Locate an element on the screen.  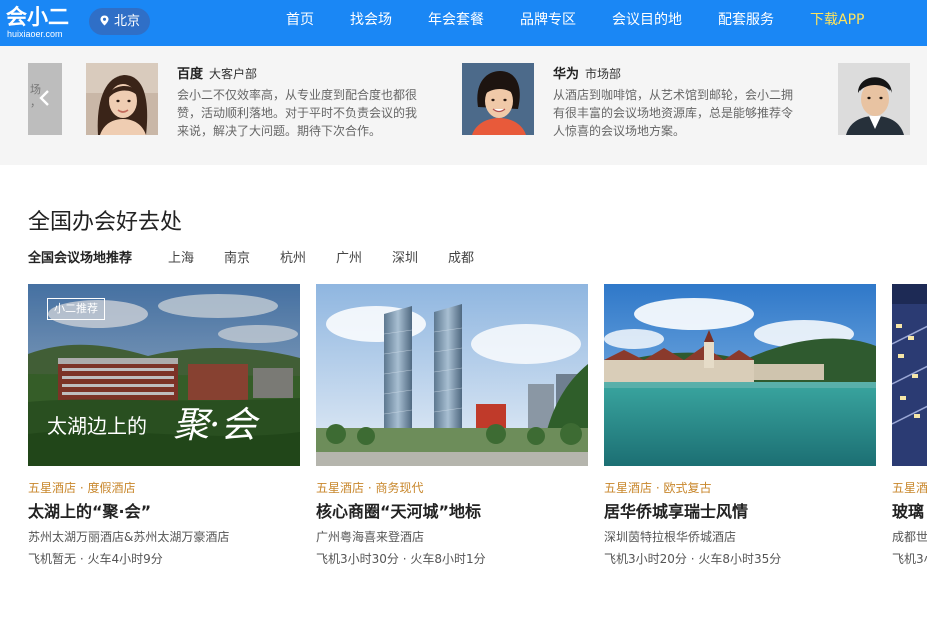
avatar-photo-woman-short-hair is located at coordinates (498, 99).